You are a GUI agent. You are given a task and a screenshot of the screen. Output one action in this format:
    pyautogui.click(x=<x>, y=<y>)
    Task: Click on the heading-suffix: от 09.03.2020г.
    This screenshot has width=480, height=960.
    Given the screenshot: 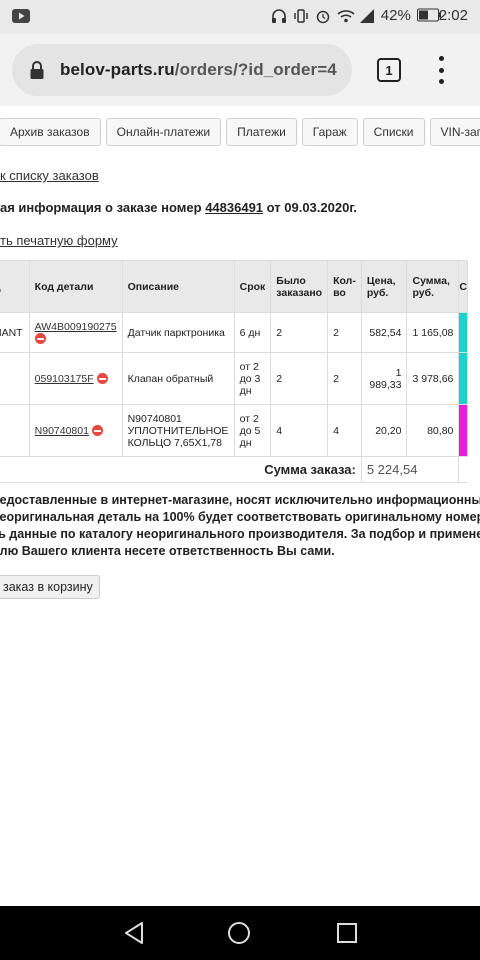 What is the action you would take?
    pyautogui.click(x=312, y=207)
    